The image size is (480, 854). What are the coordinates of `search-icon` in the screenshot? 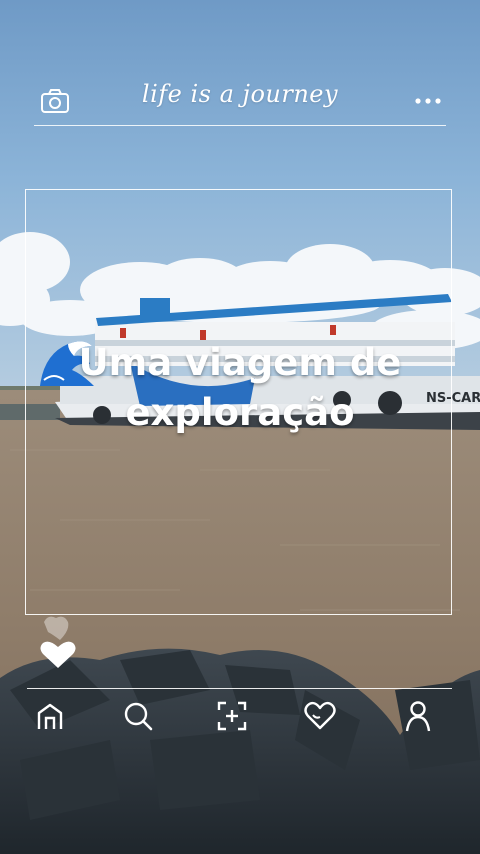 It's located at (138, 716).